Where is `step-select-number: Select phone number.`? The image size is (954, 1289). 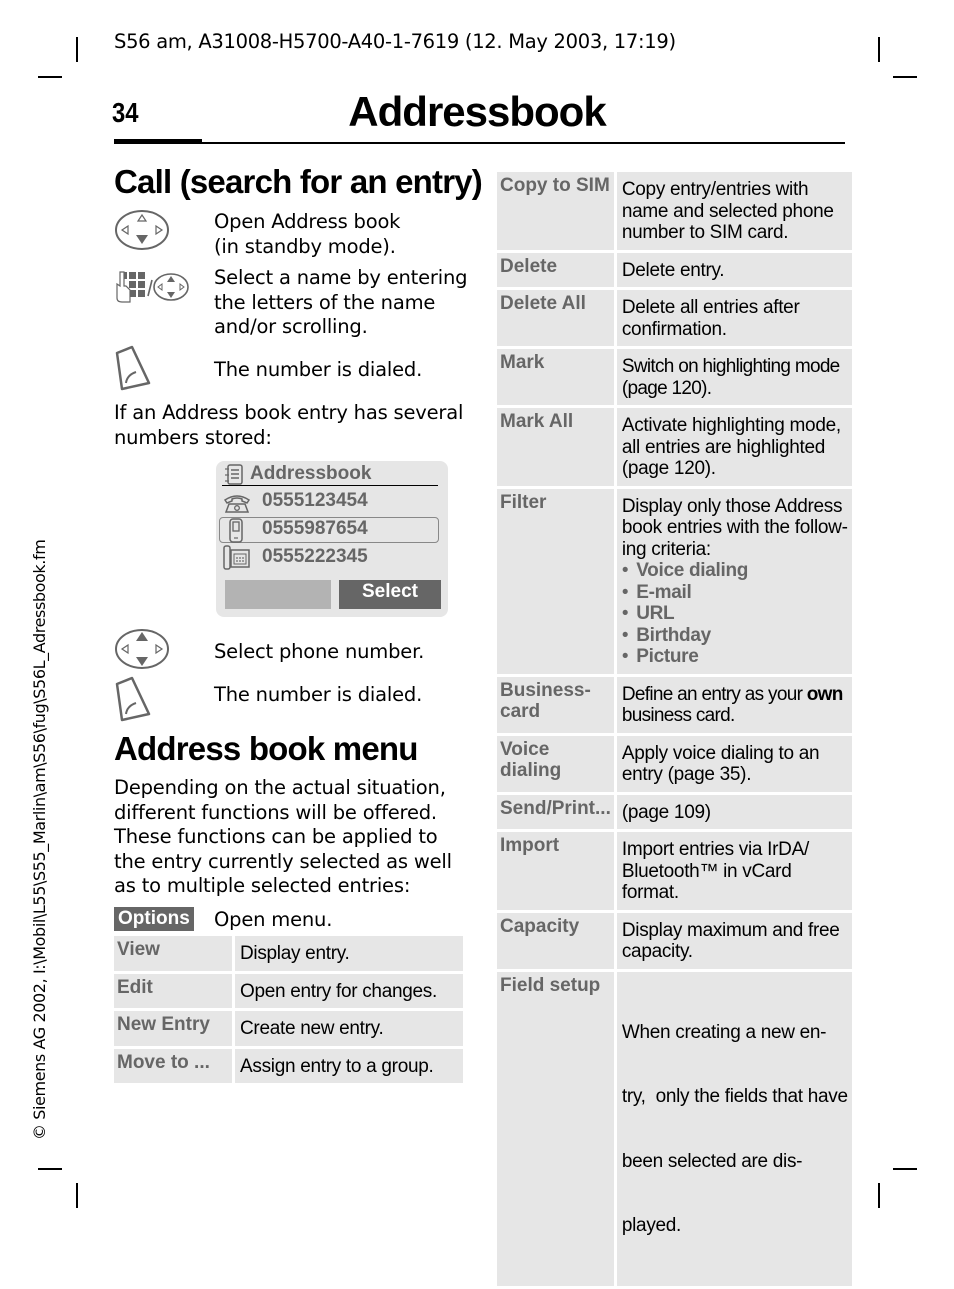
step-select-number: Select phone number. is located at coordinates (319, 651).